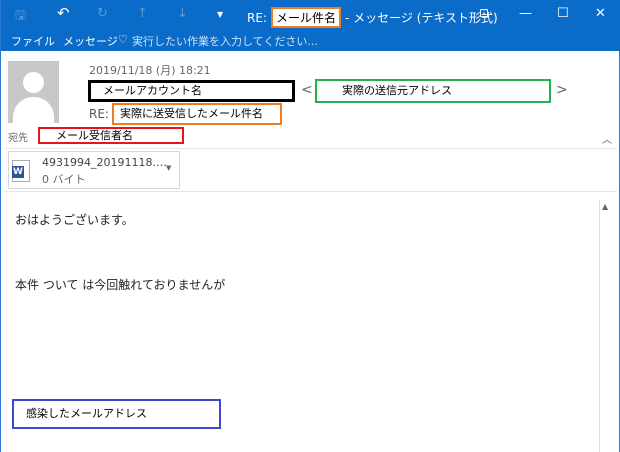 Image resolution: width=620 pixels, height=452 pixels. Describe the element at coordinates (94, 170) in the screenshot. I see `attachment: W 4931994_20191118.… 0 バイト ▼` at that location.